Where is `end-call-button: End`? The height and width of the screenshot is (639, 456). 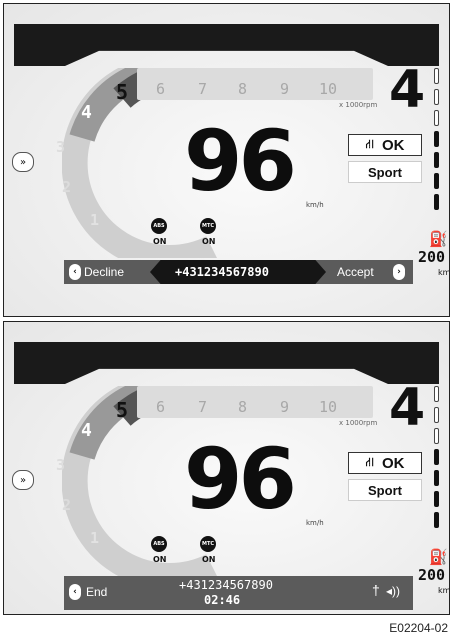 end-call-button: End is located at coordinates (96, 592).